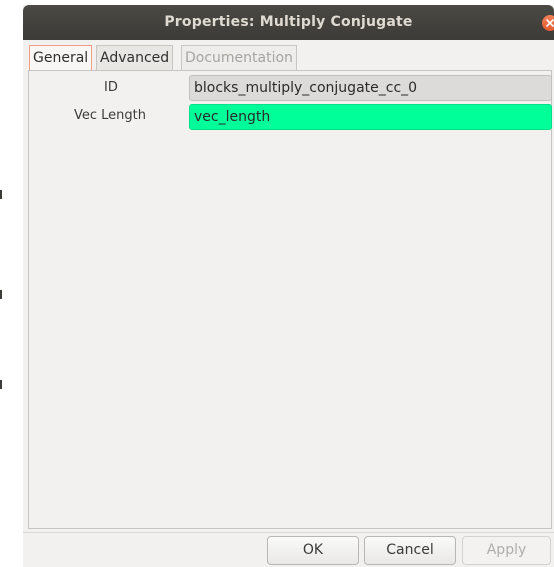 This screenshot has width=554, height=567. I want to click on id-field: blocks_multiply_conjugate_cc_0, so click(370, 88).